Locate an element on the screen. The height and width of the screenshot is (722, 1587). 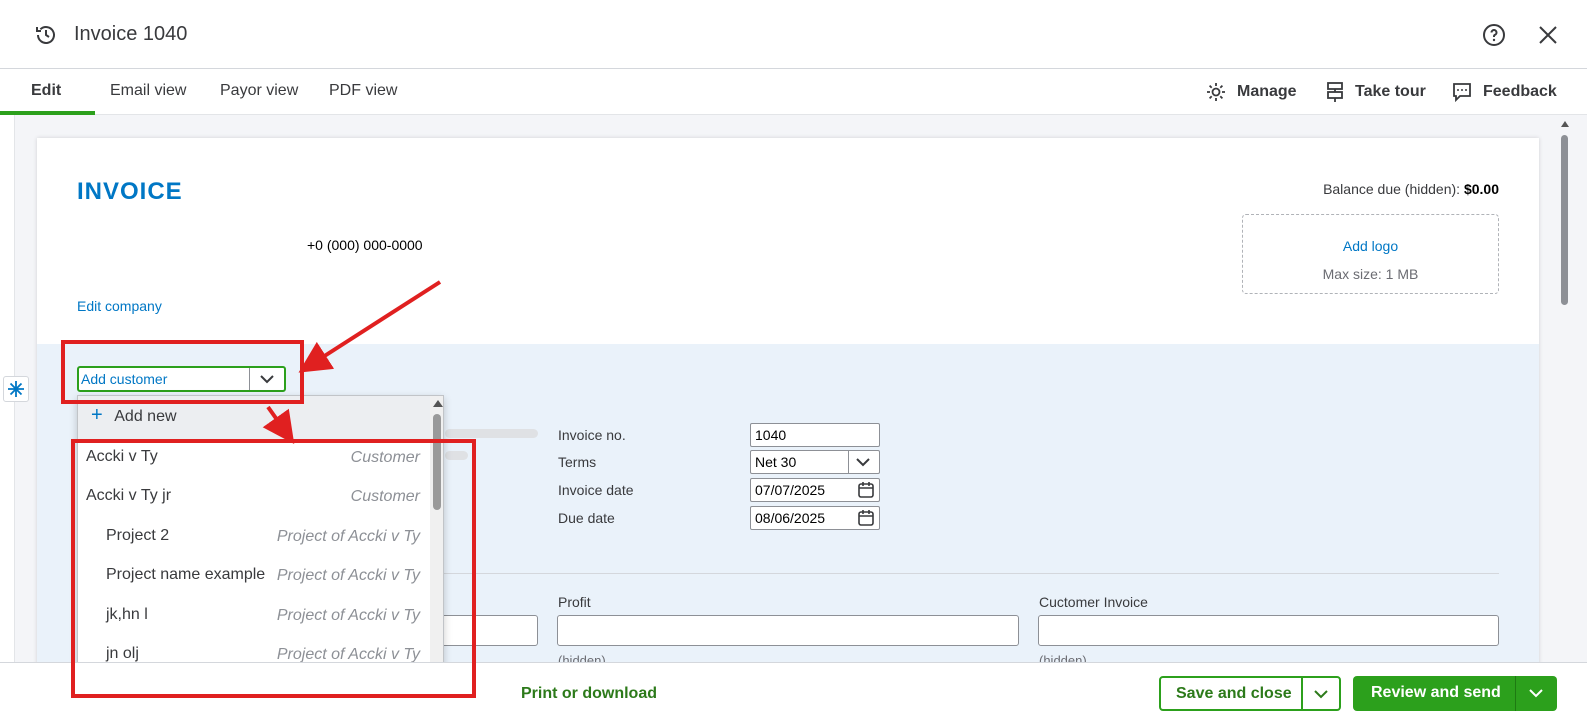
annotation-arrow-long is located at coordinates (370, 326).